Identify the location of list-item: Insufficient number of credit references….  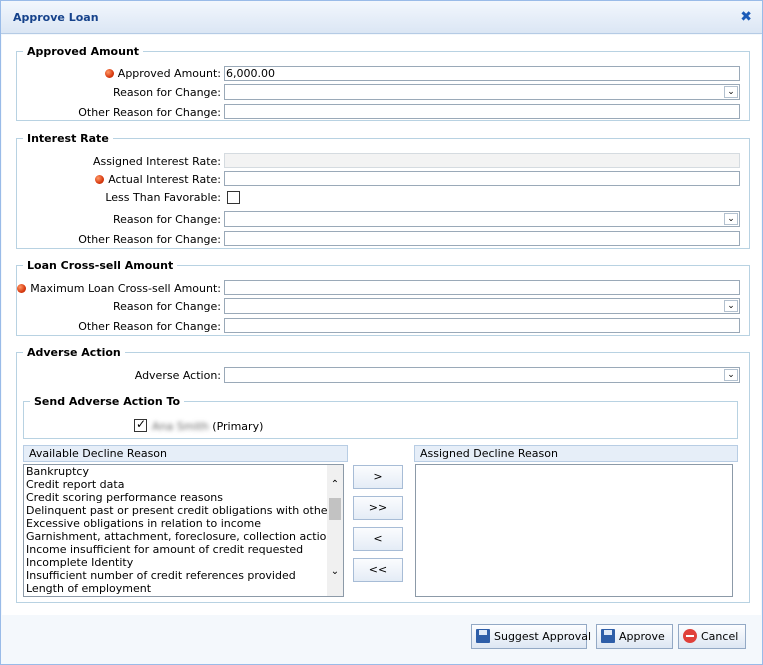
(183, 575).